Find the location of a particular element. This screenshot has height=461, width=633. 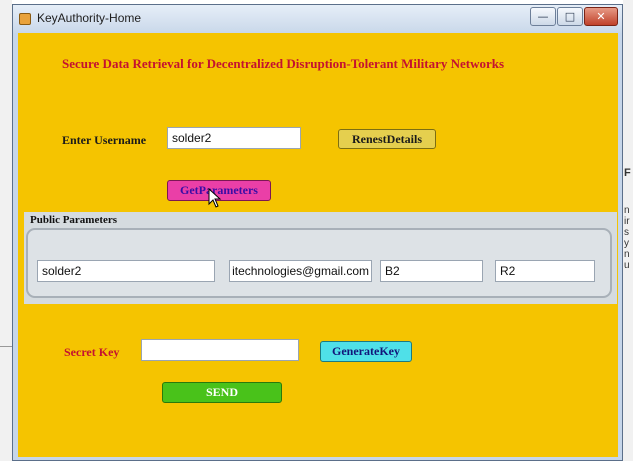

maximize-button: □ is located at coordinates (570, 16).